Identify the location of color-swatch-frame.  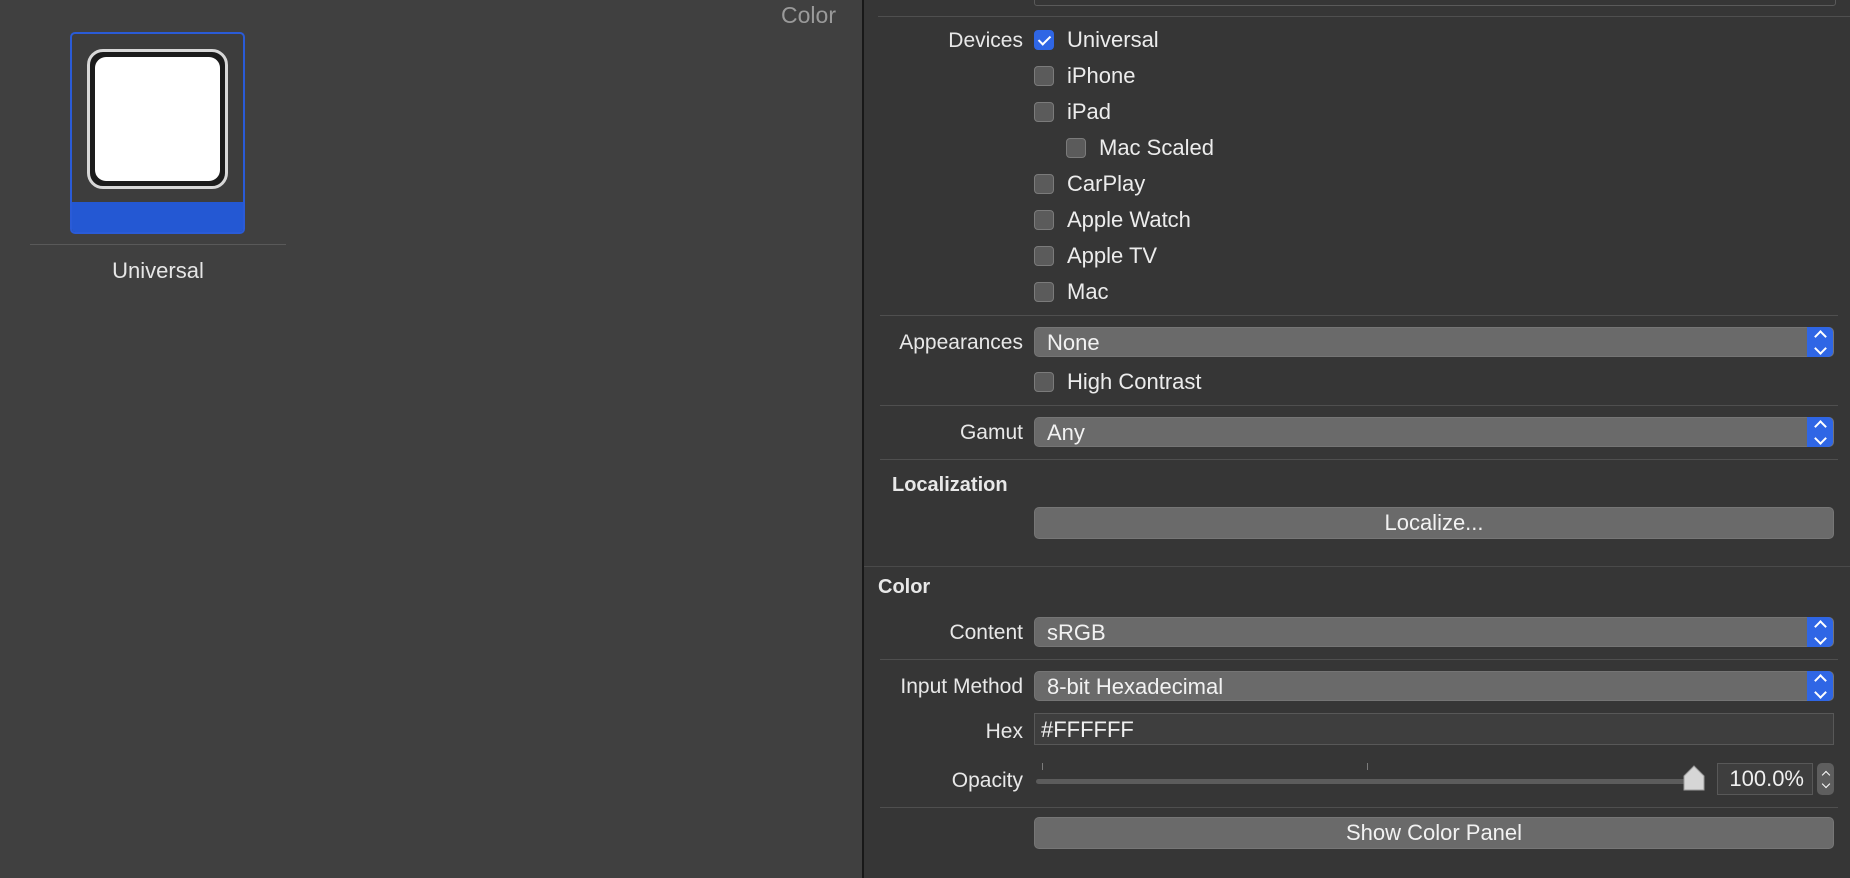
(157, 119).